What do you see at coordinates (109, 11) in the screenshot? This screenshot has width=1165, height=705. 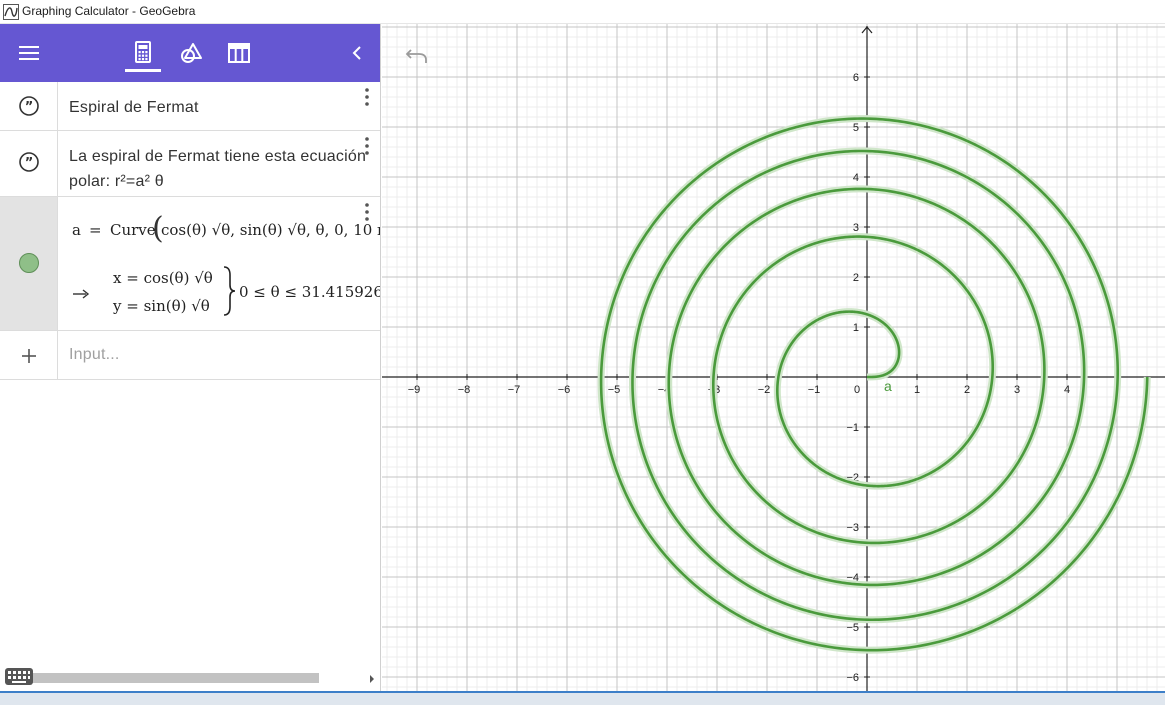 I see `window-title: Graphing Calculator - GeoGebra` at bounding box center [109, 11].